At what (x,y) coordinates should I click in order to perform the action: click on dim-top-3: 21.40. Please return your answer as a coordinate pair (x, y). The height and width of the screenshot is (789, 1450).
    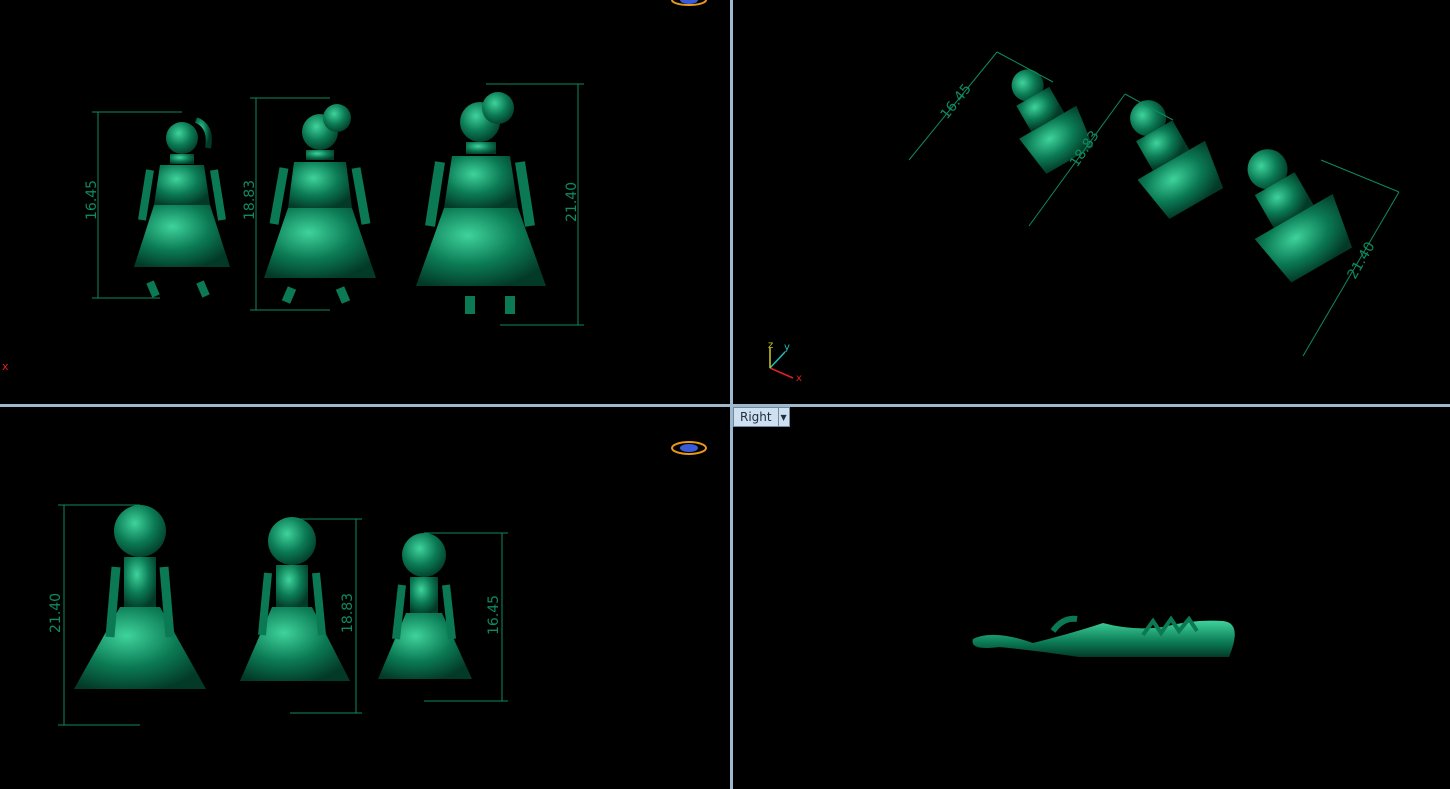
    Looking at the image, I should click on (572, 202).